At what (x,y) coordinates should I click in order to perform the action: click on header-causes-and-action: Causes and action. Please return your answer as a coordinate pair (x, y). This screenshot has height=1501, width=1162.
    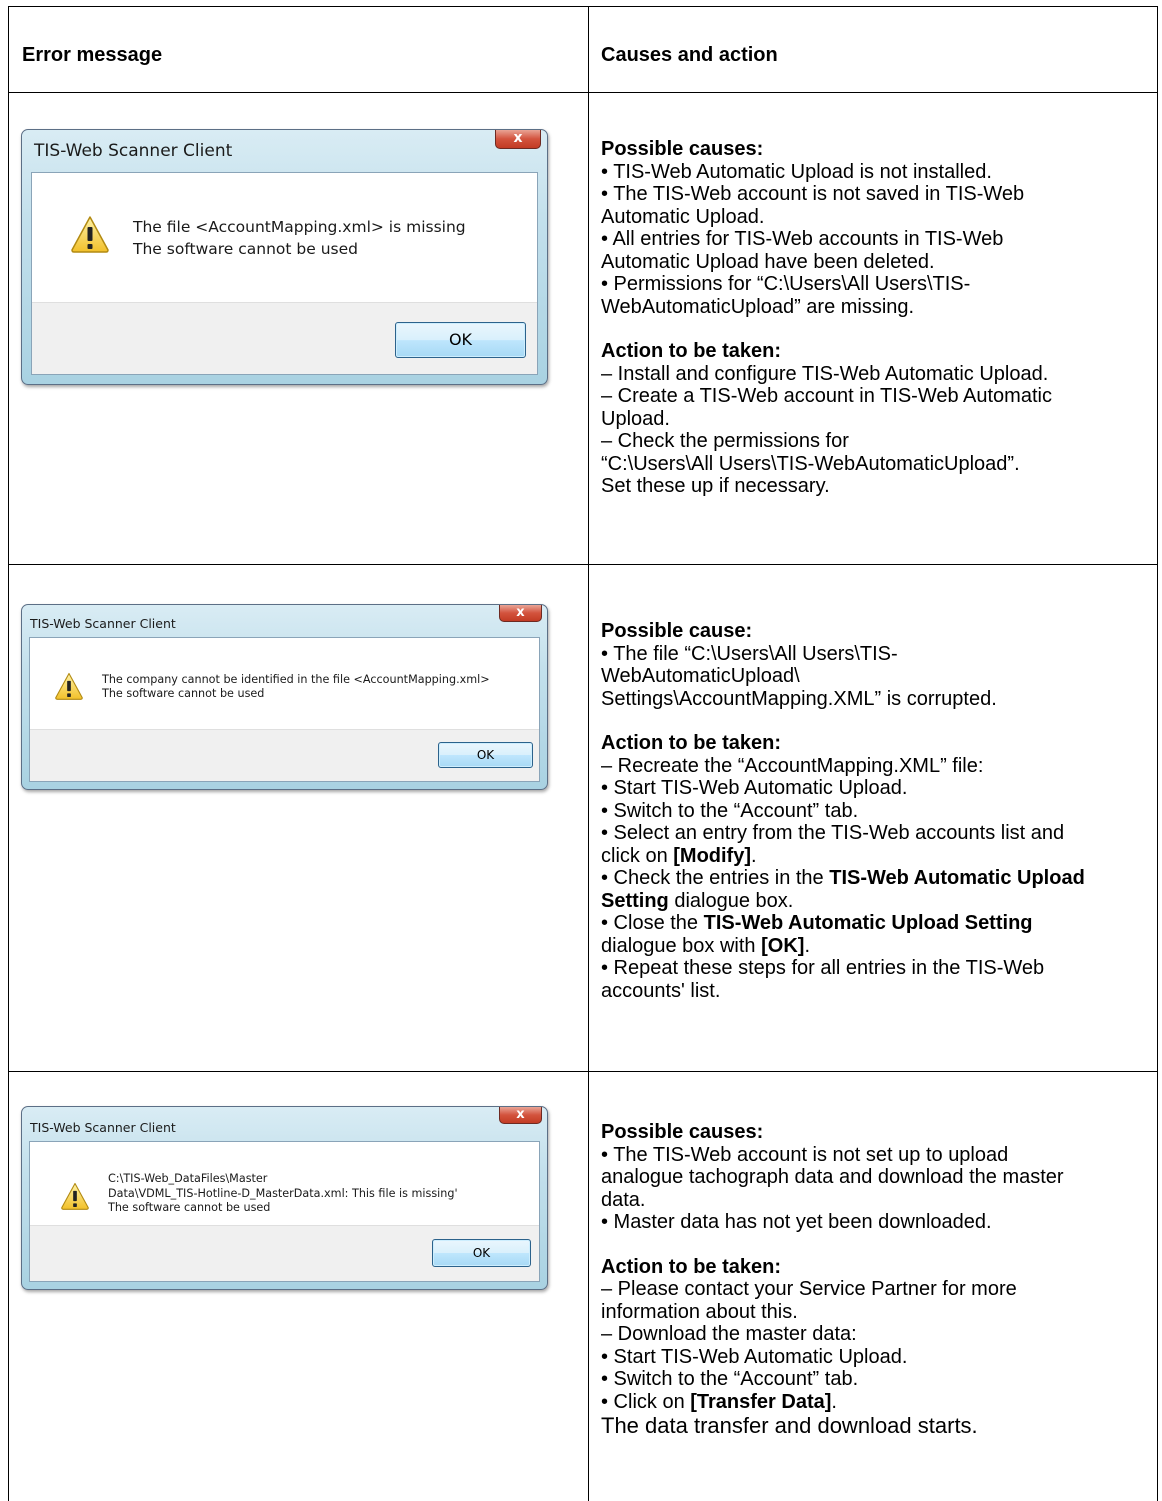
    Looking at the image, I should click on (689, 55).